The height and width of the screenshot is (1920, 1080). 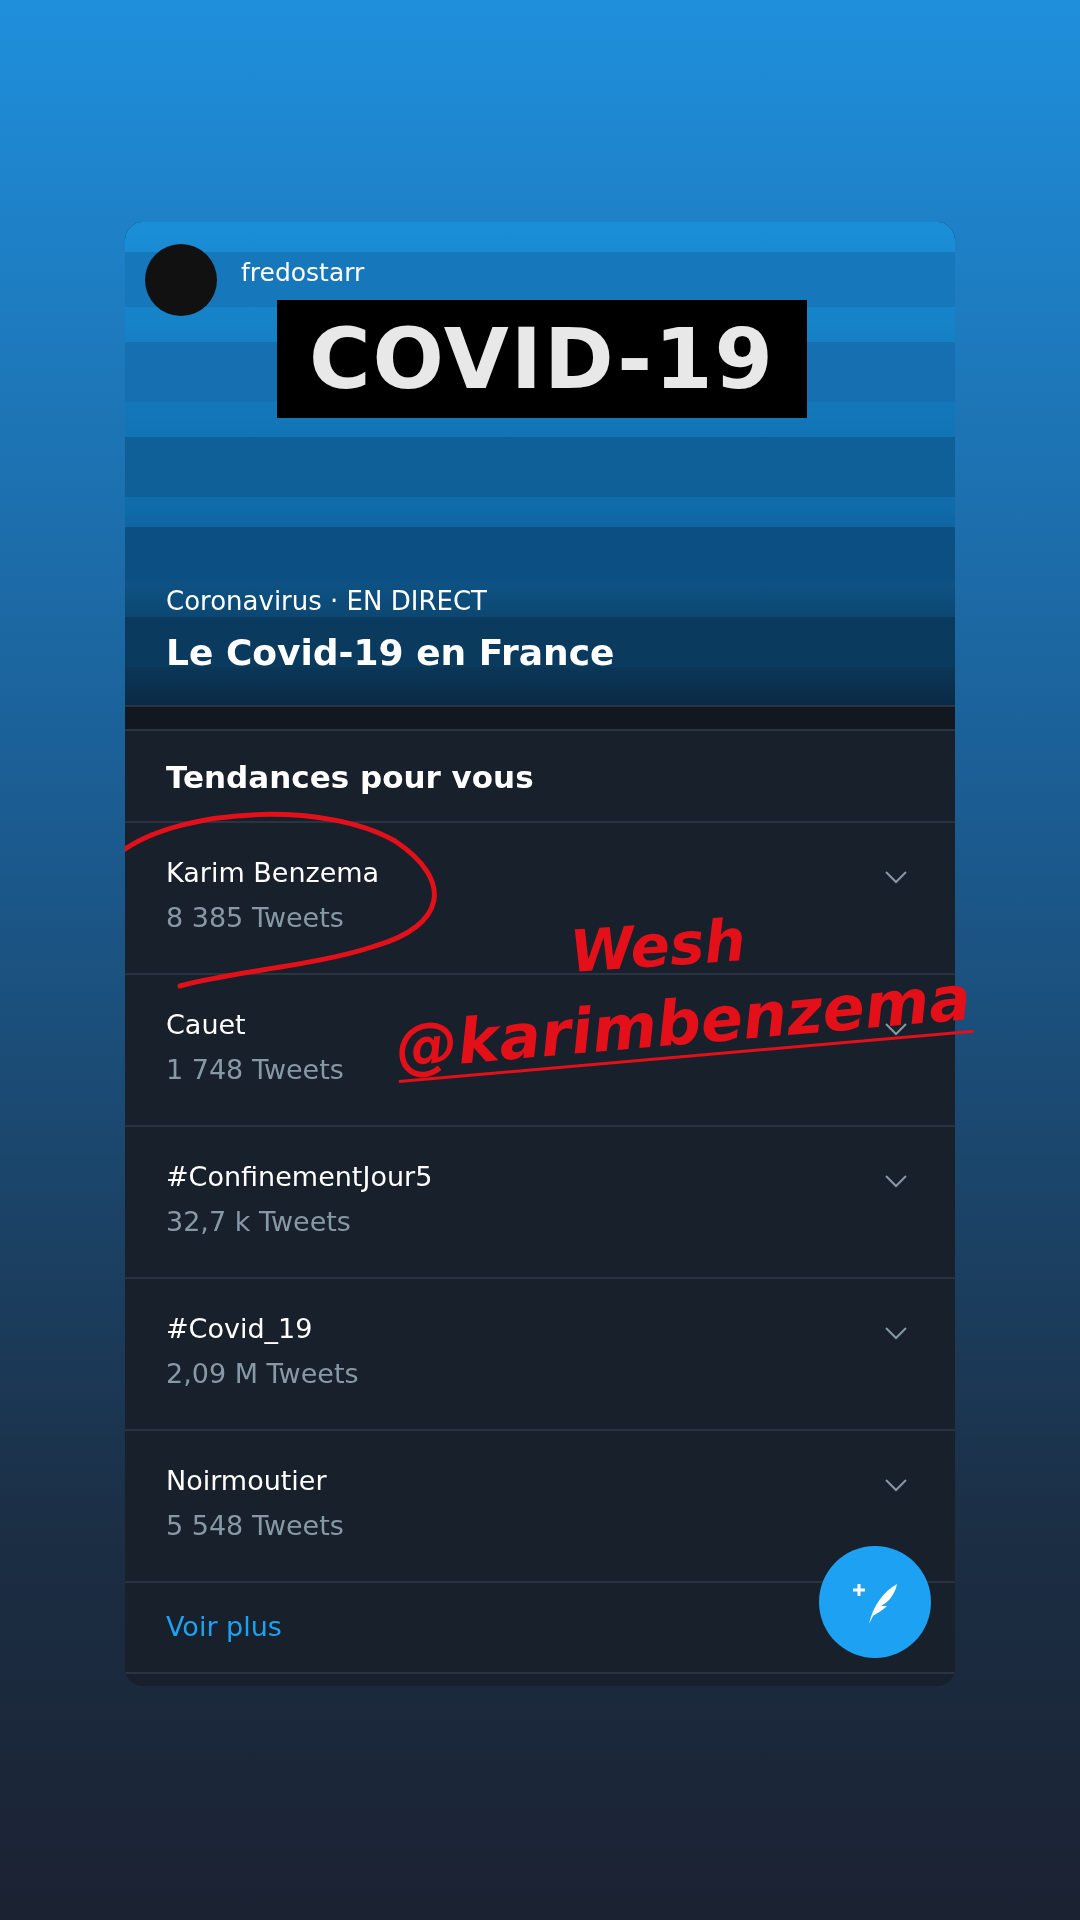 I want to click on section-heading: Tendances pour vous, so click(x=540, y=777).